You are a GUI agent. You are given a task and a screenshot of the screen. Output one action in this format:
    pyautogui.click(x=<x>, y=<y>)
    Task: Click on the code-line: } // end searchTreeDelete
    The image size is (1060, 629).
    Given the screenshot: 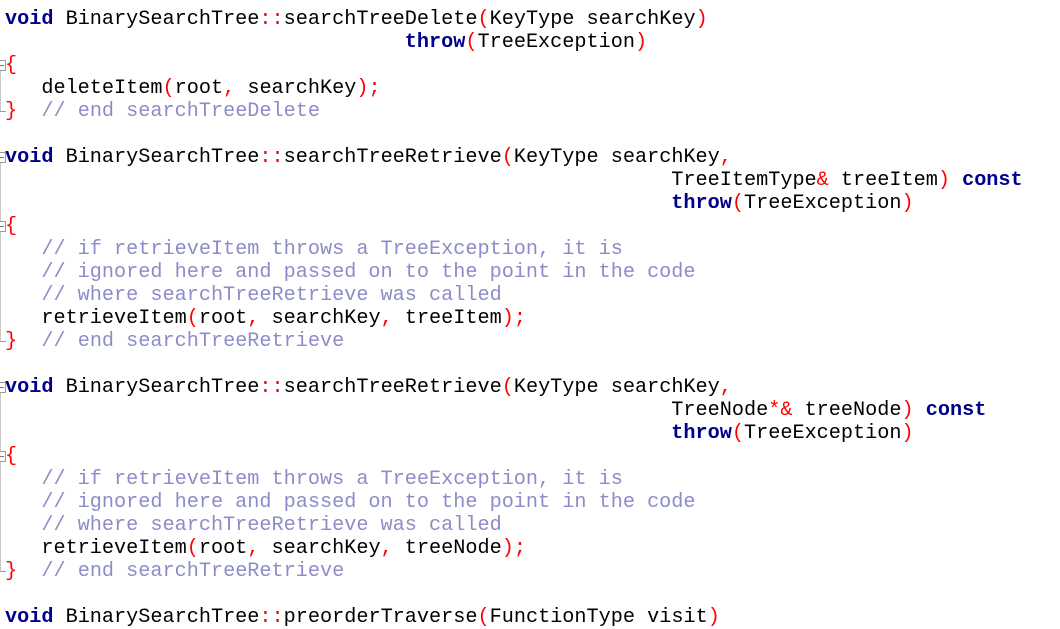 What is the action you would take?
    pyautogui.click(x=162, y=111)
    